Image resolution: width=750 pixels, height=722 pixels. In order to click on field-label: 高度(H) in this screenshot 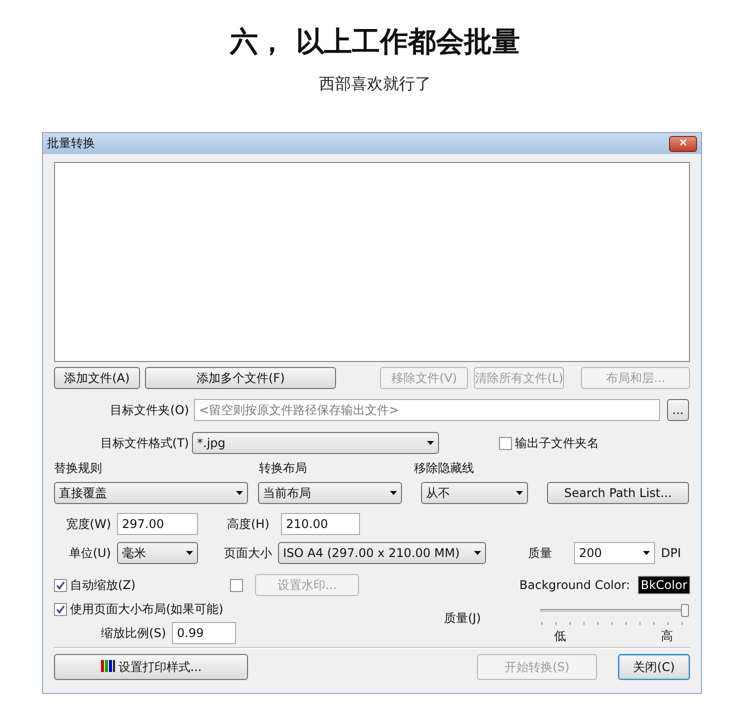, I will do `click(248, 524)`.